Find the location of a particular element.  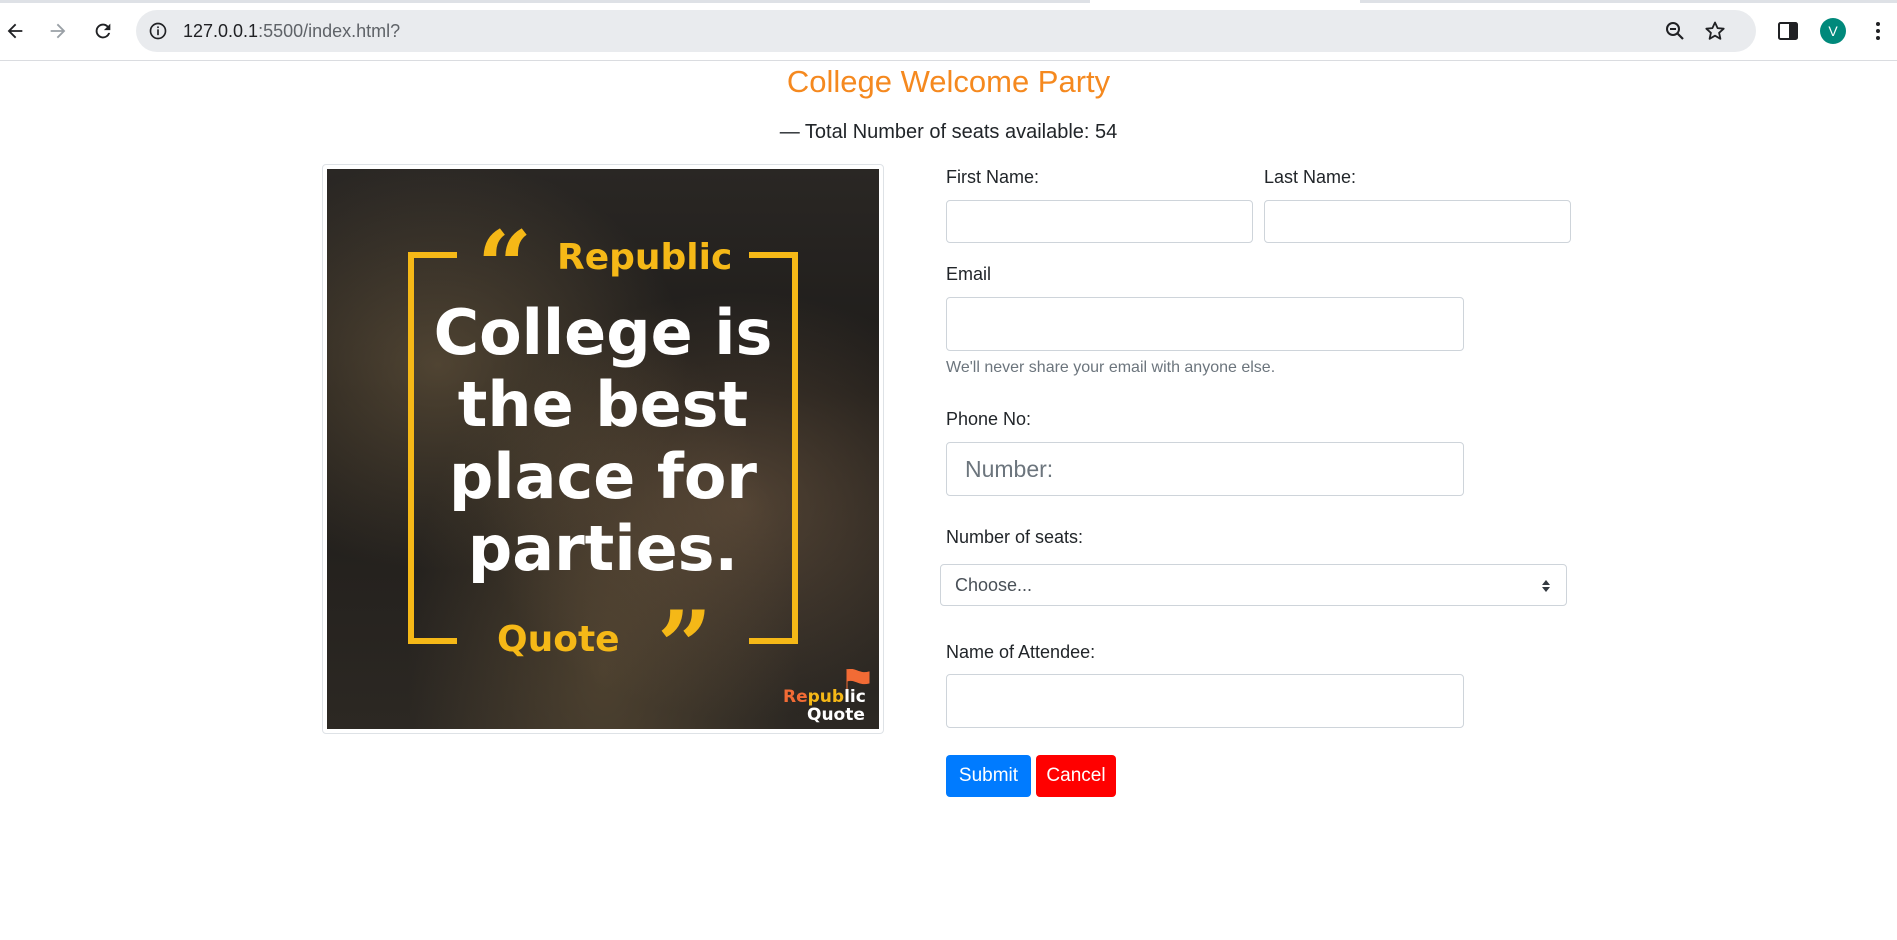

forward-icon is located at coordinates (58, 31).